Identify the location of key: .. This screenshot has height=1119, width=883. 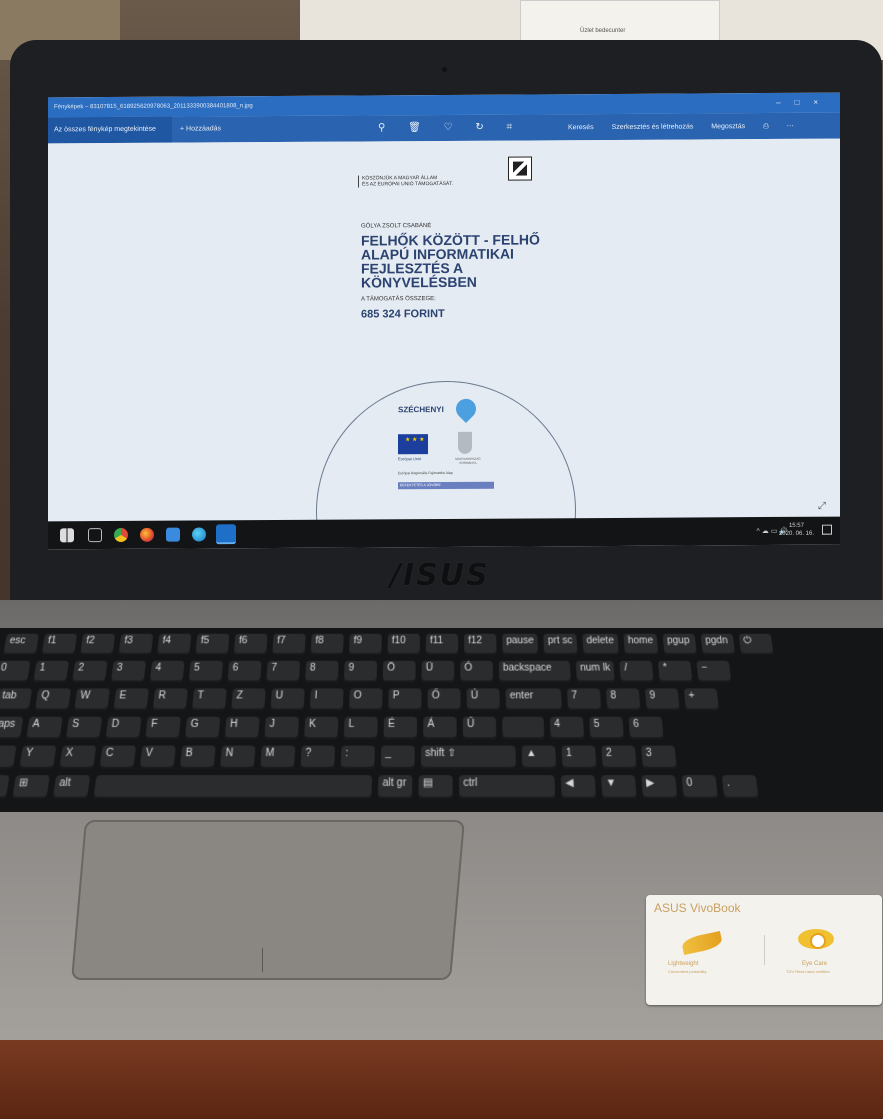
(740, 787).